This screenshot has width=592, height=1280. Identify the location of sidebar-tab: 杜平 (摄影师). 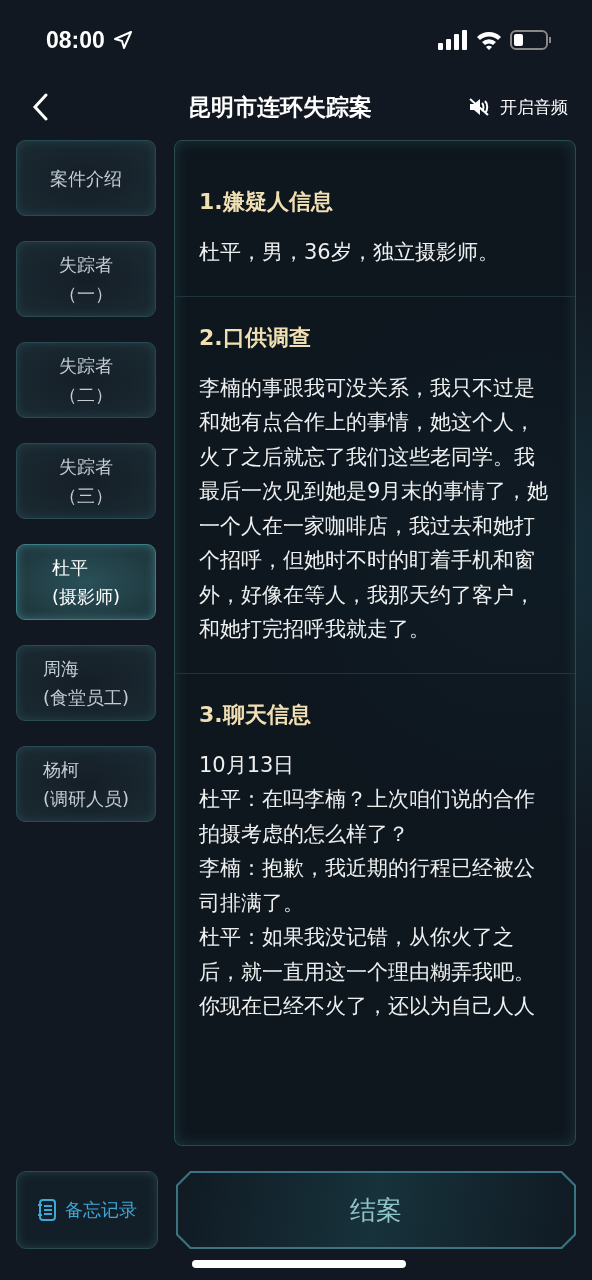
(86, 582).